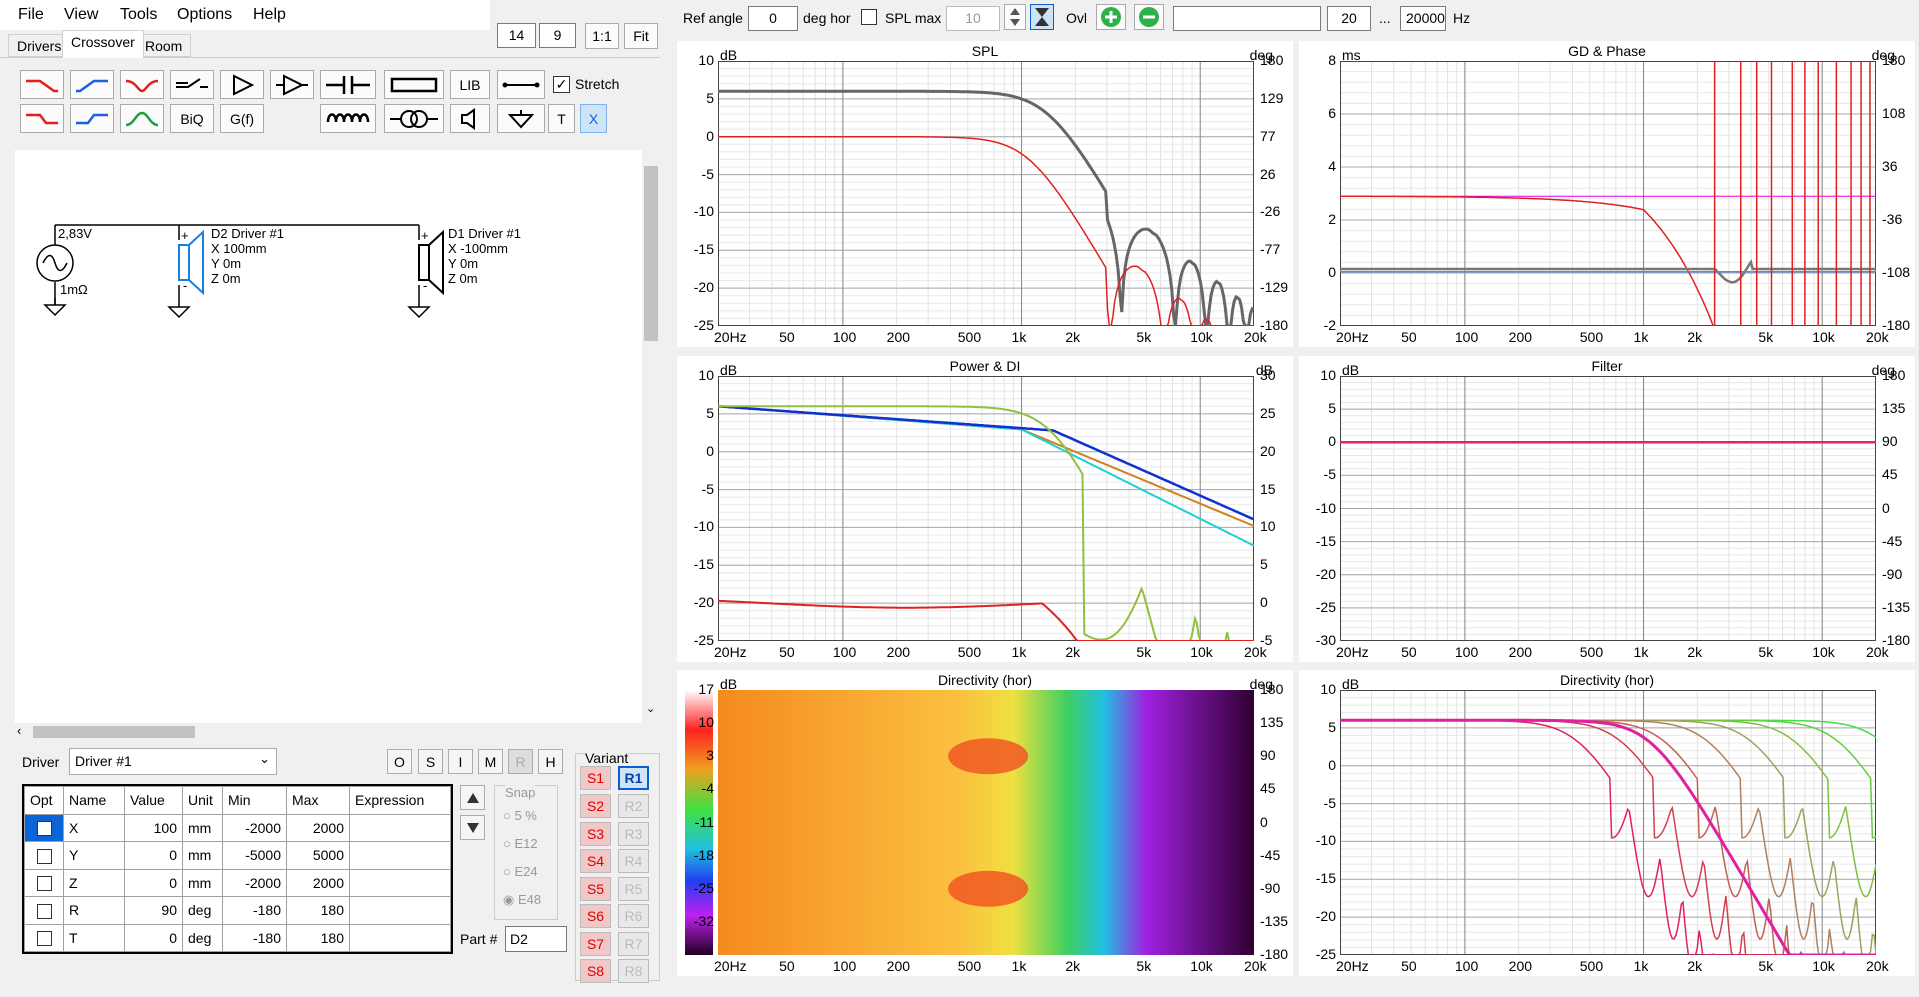 The width and height of the screenshot is (1919, 997). I want to click on stretch-checkbox: ✓, so click(561, 84).